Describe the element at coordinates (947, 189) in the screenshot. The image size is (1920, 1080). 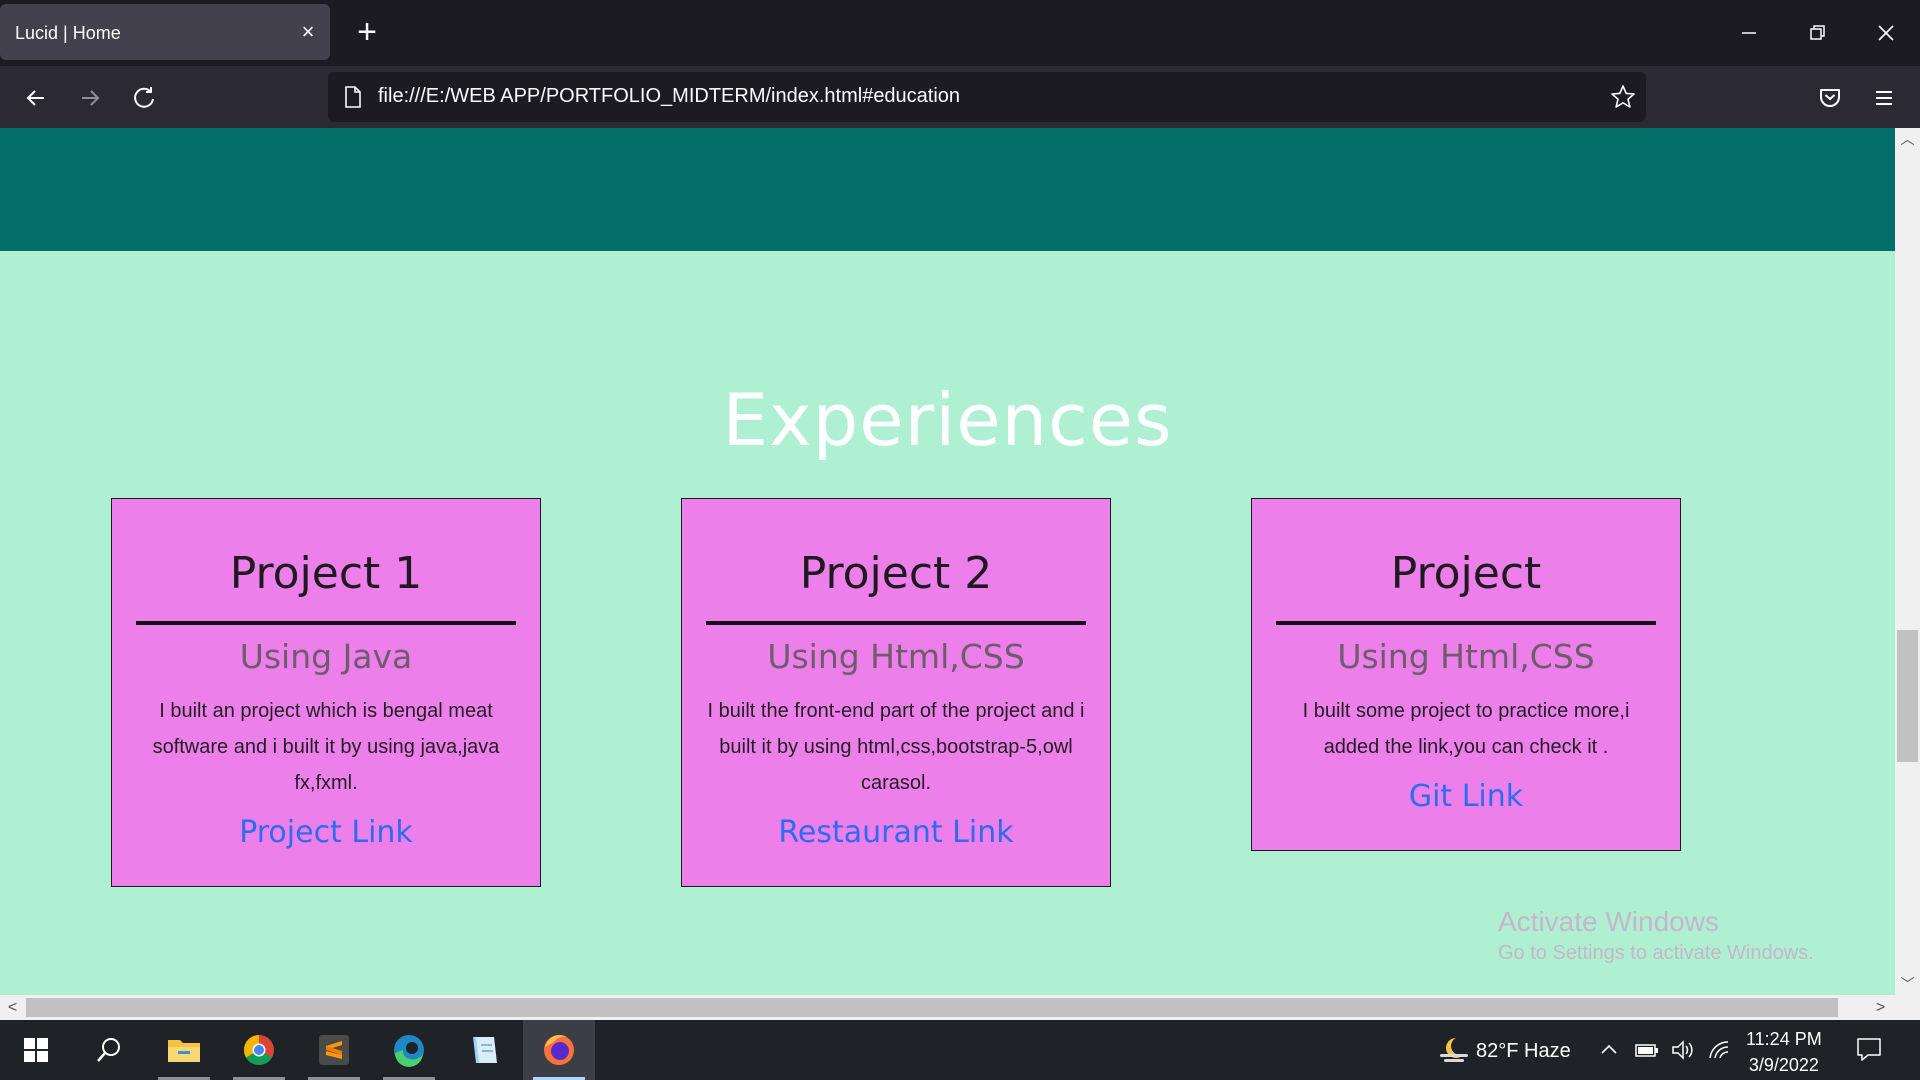
I see `header-band` at that location.